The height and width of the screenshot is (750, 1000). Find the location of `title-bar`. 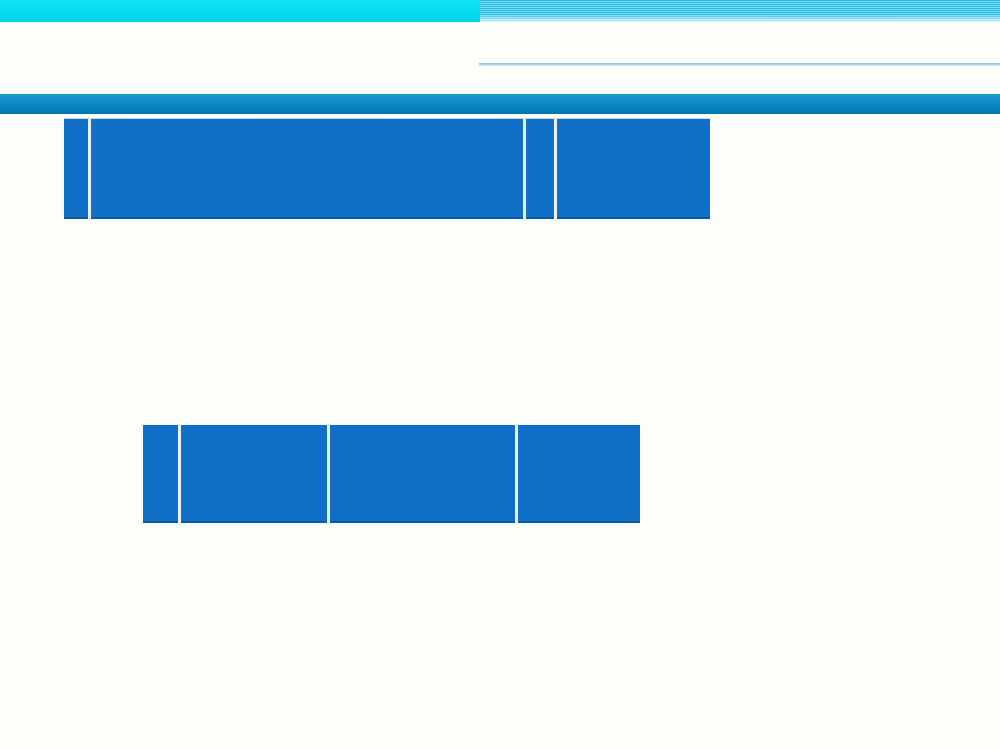

title-bar is located at coordinates (500, 104).